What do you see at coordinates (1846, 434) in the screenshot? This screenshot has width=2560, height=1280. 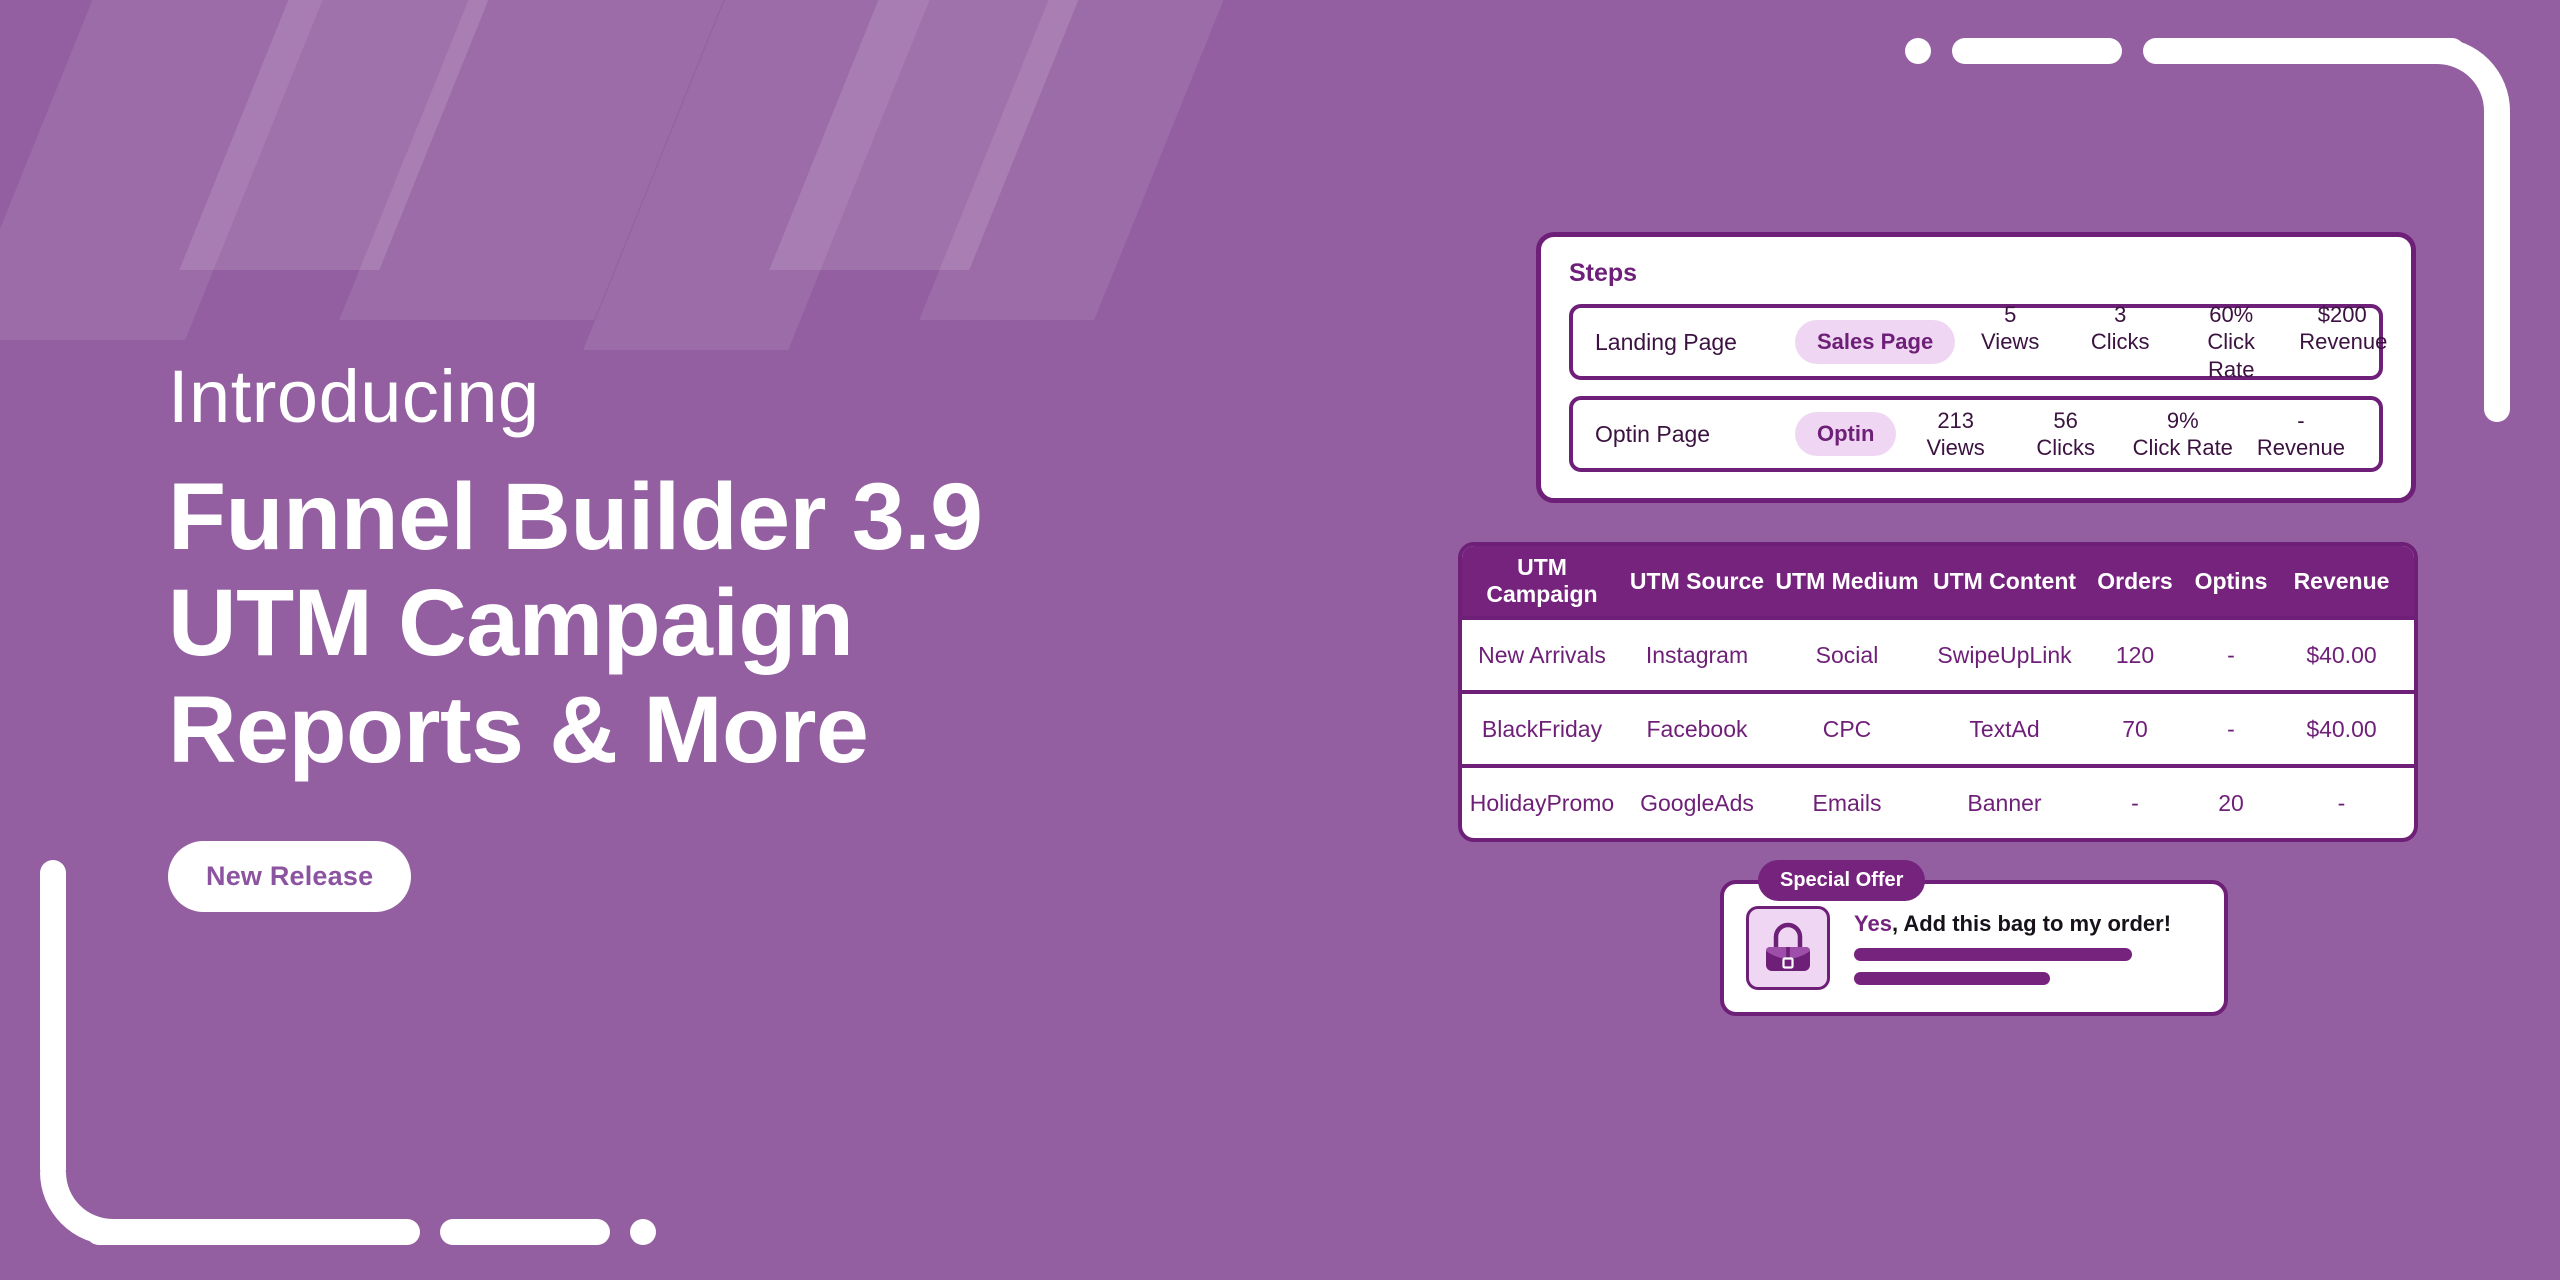 I see `step-type-badge: Optin` at bounding box center [1846, 434].